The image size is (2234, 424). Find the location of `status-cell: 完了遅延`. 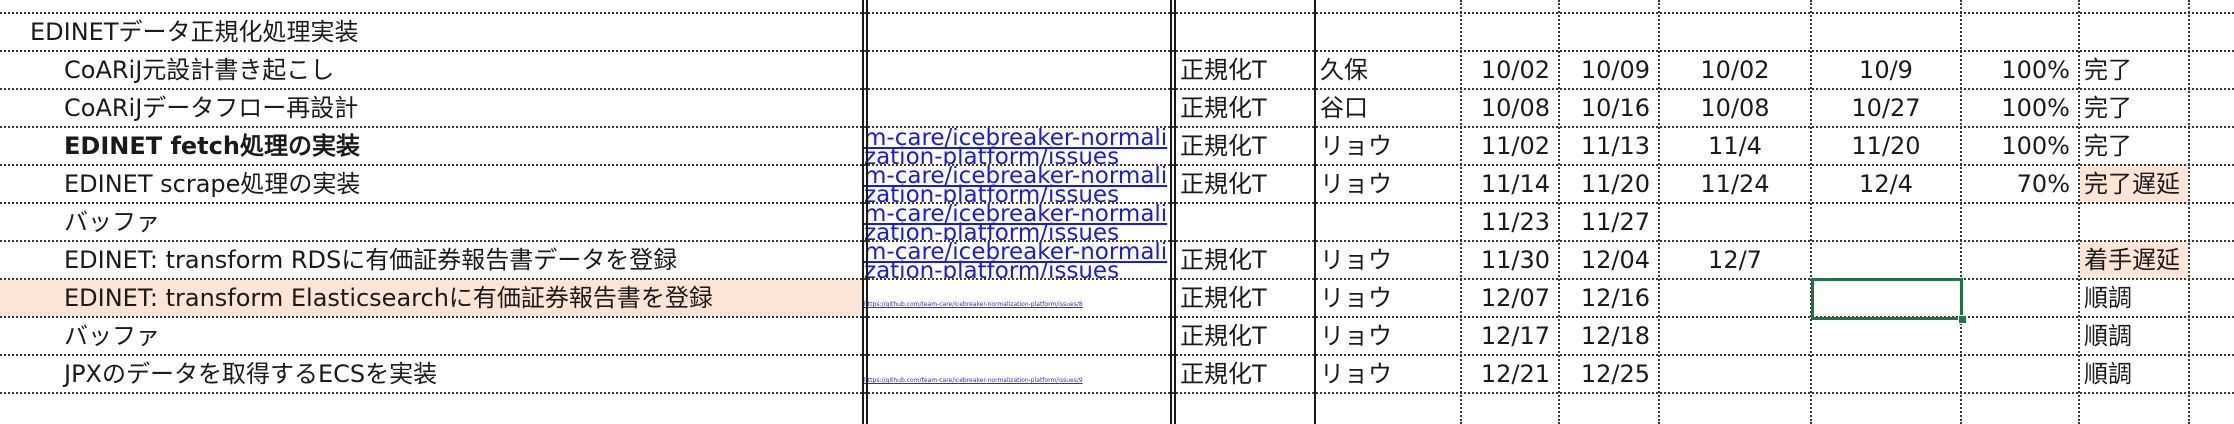

status-cell: 完了遅延 is located at coordinates (2134, 184).